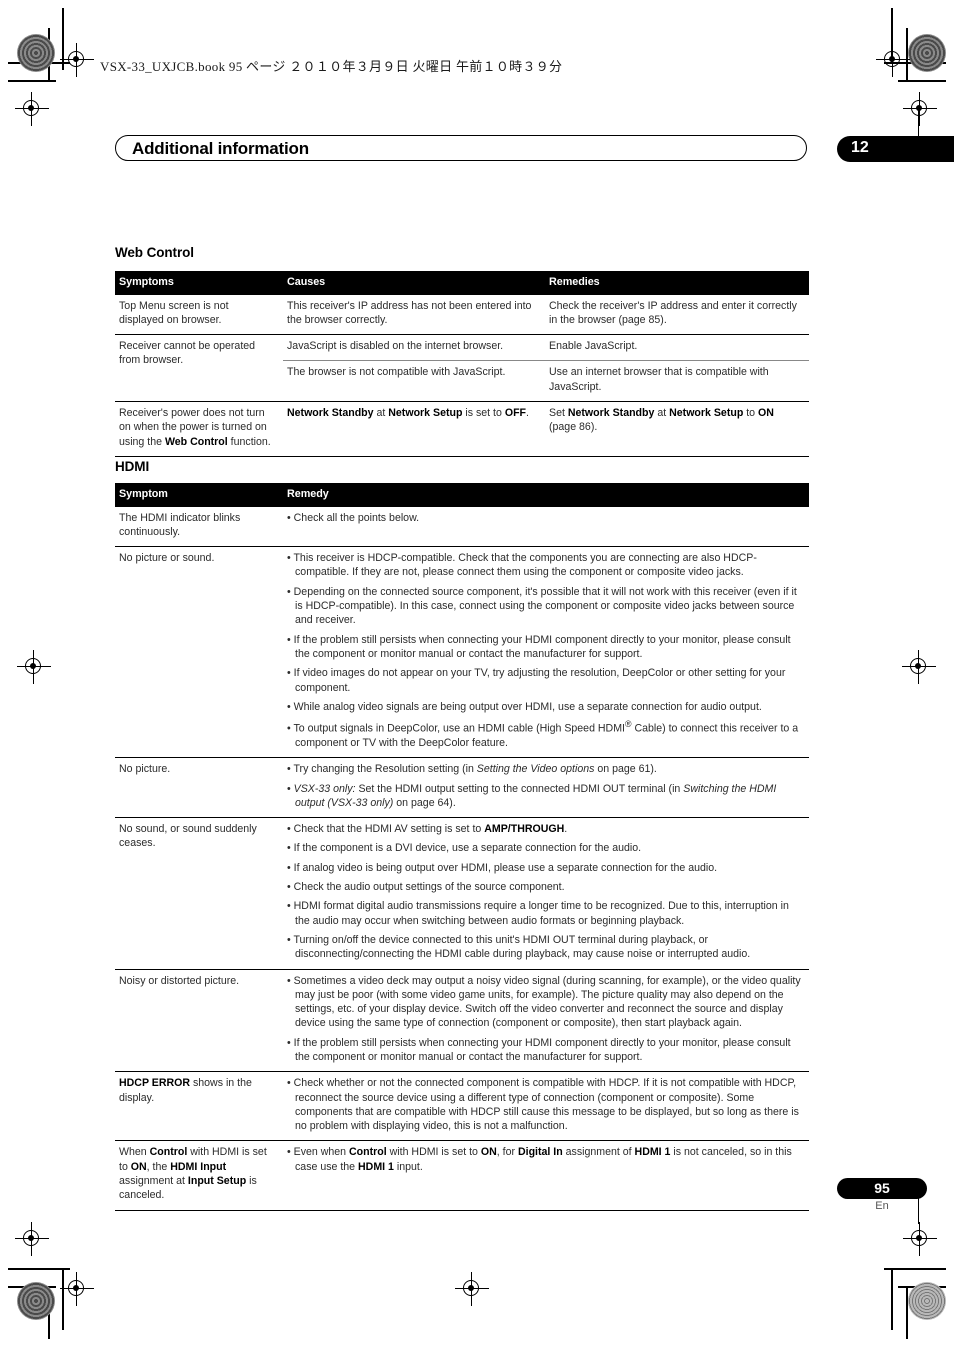 The height and width of the screenshot is (1350, 954). I want to click on section-heading-web-control: Web Control, so click(154, 252).